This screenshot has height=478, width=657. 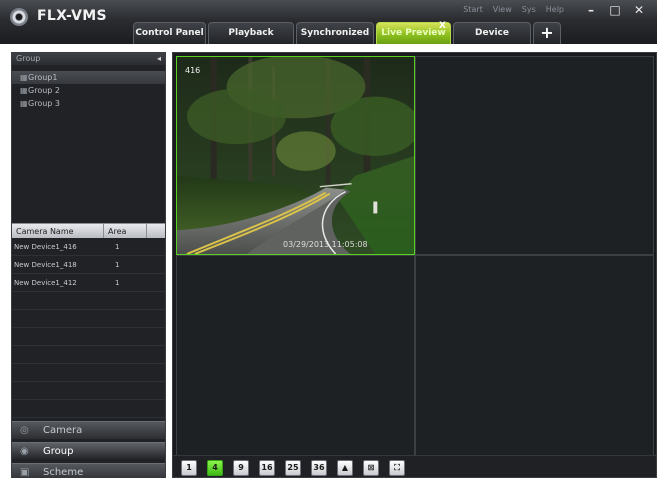 I want to click on tab-label: Device, so click(x=492, y=33).